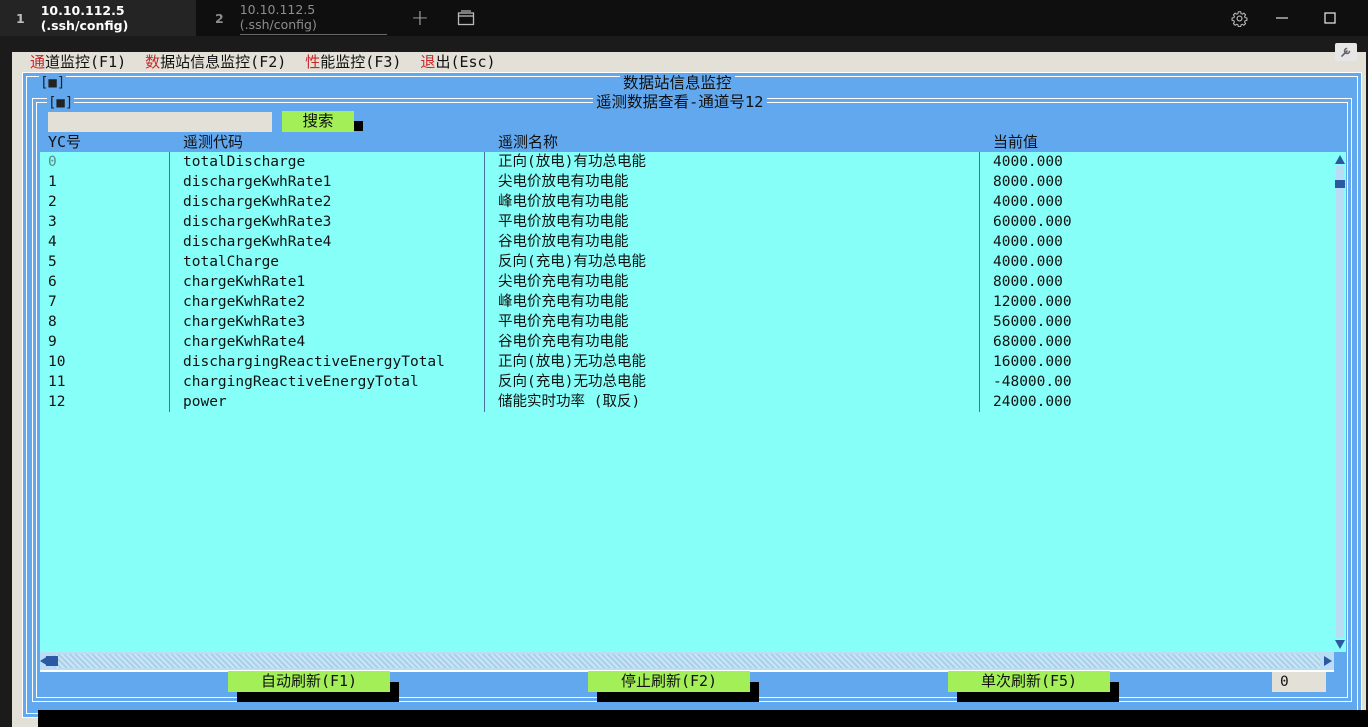 This screenshot has height=727, width=1368. Describe the element at coordinates (687, 282) in the screenshot. I see `table-row: 6 chargeKwhRate1 尖电价充电有功电能 8000.000` at that location.